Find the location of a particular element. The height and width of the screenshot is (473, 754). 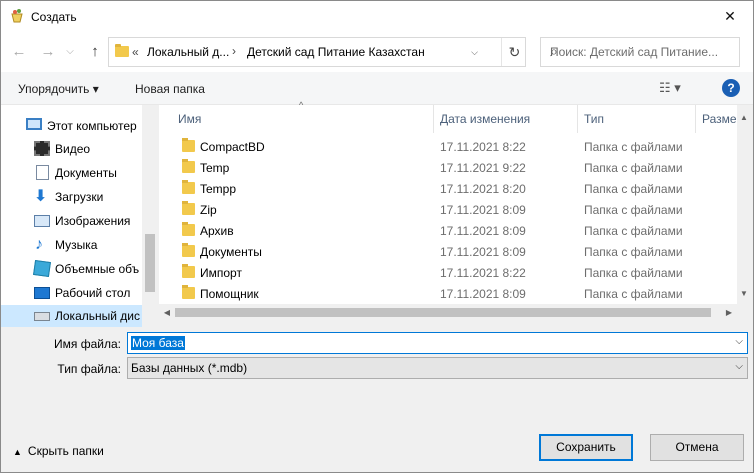

sidebar-item-video: Видео is located at coordinates (71, 149).